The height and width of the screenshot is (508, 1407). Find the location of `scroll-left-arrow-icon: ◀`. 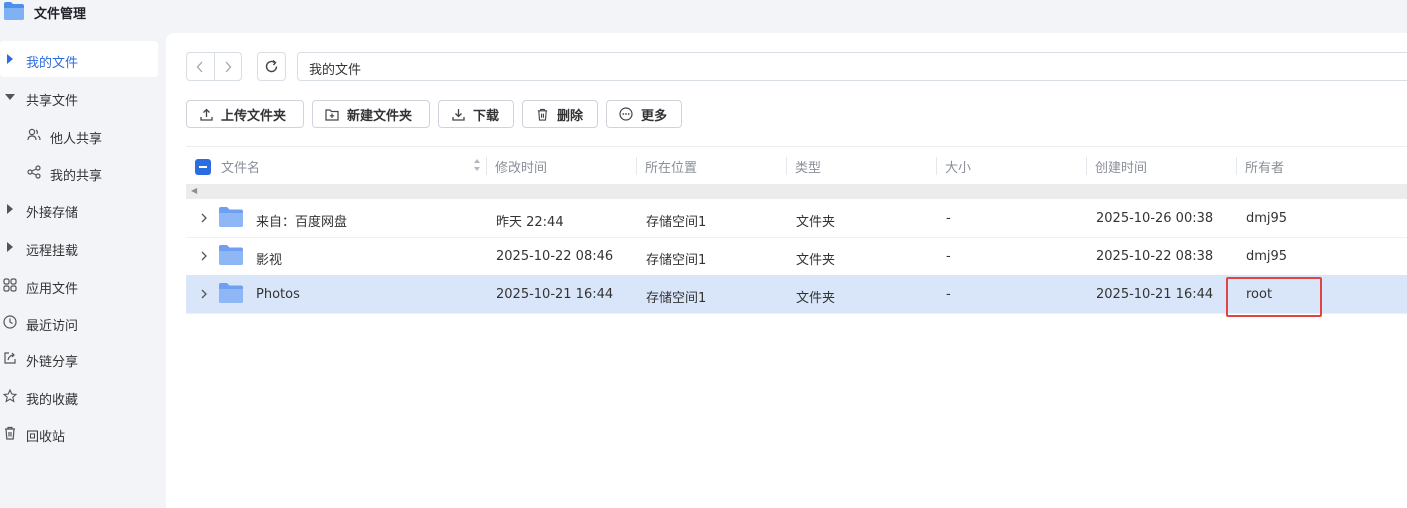

scroll-left-arrow-icon: ◀ is located at coordinates (194, 190).